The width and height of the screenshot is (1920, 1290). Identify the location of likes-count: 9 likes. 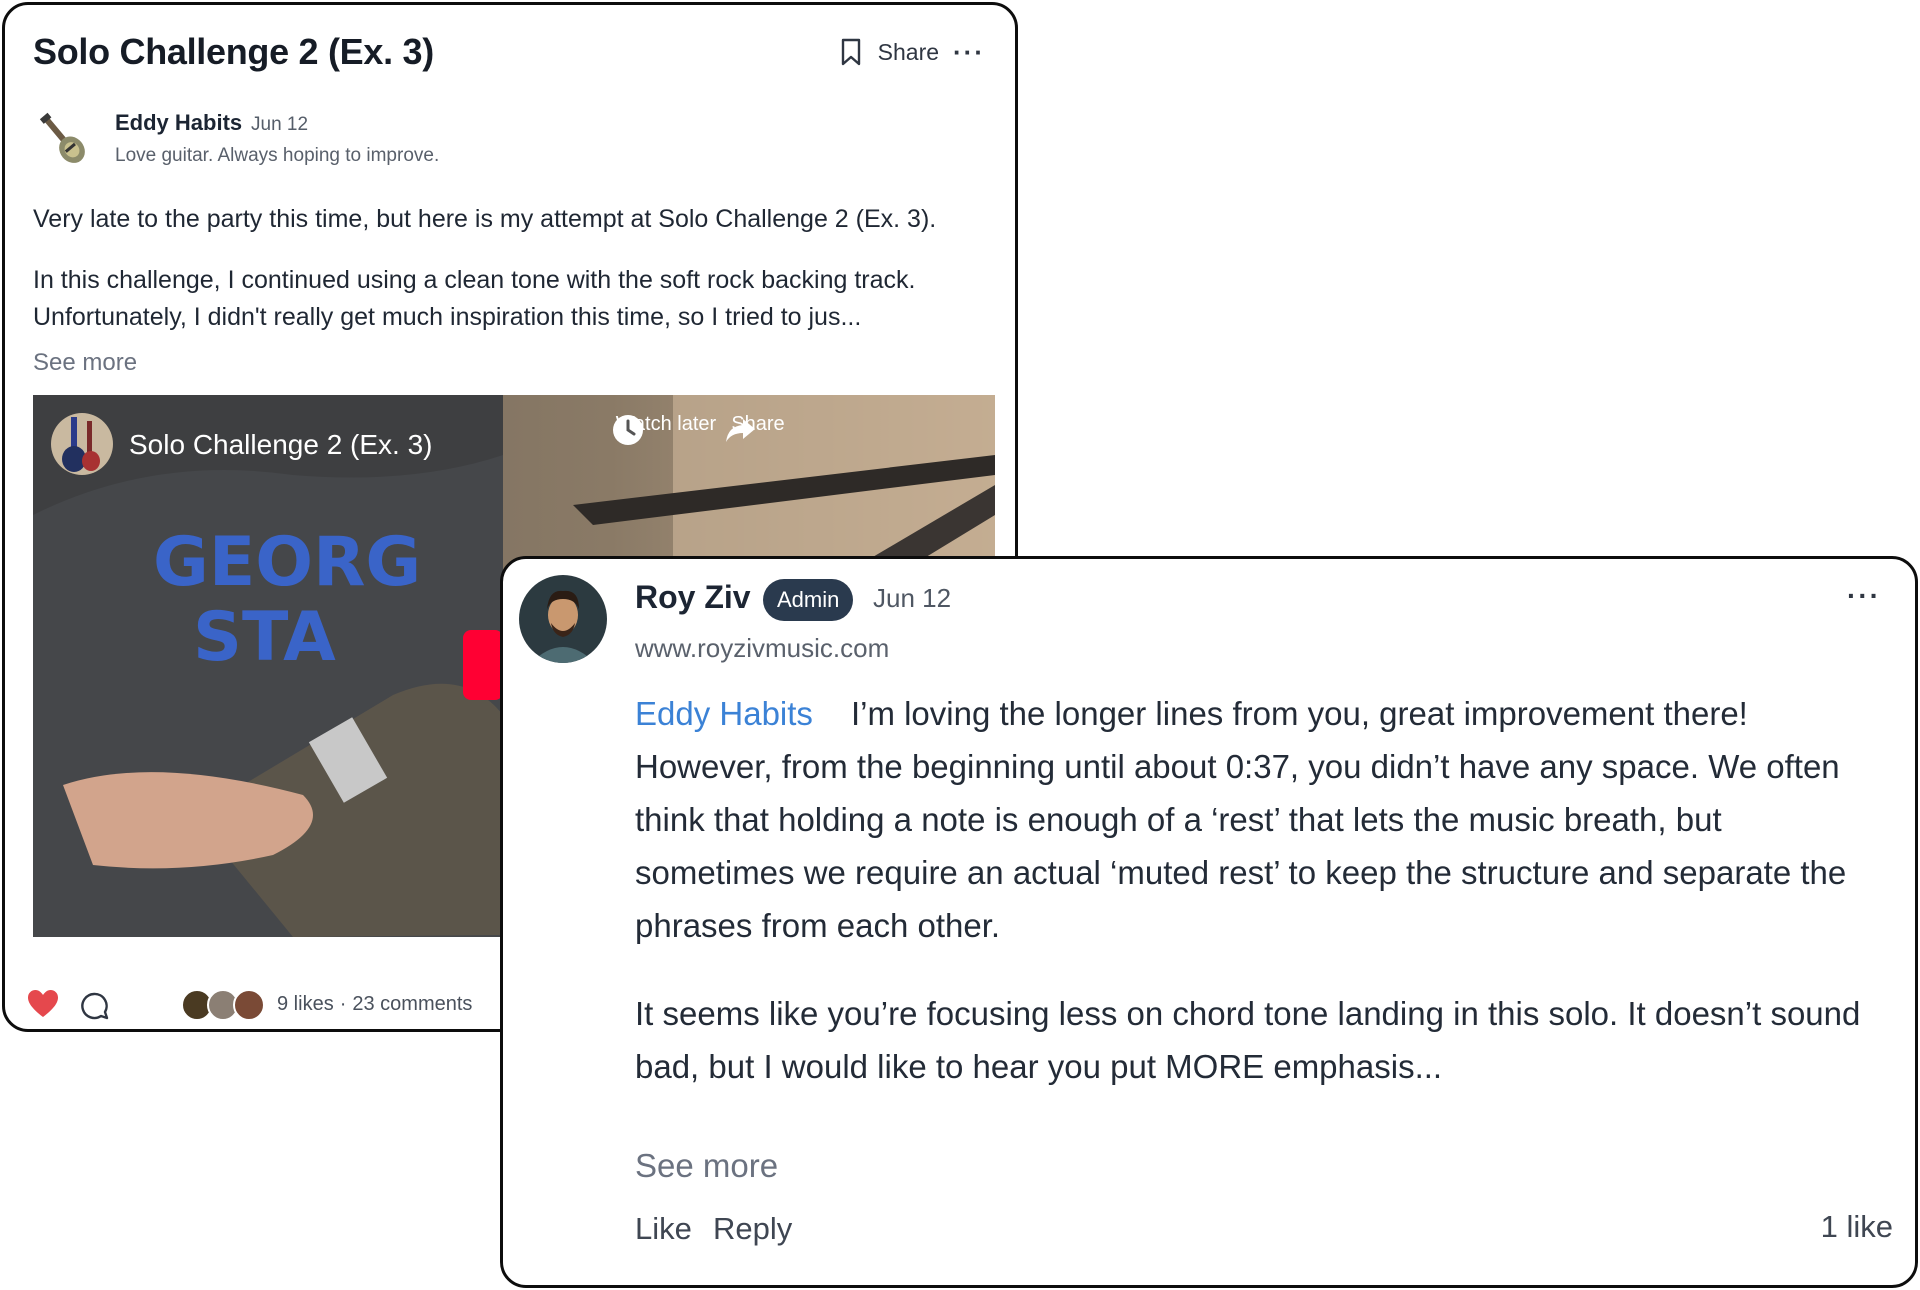
(305, 1004).